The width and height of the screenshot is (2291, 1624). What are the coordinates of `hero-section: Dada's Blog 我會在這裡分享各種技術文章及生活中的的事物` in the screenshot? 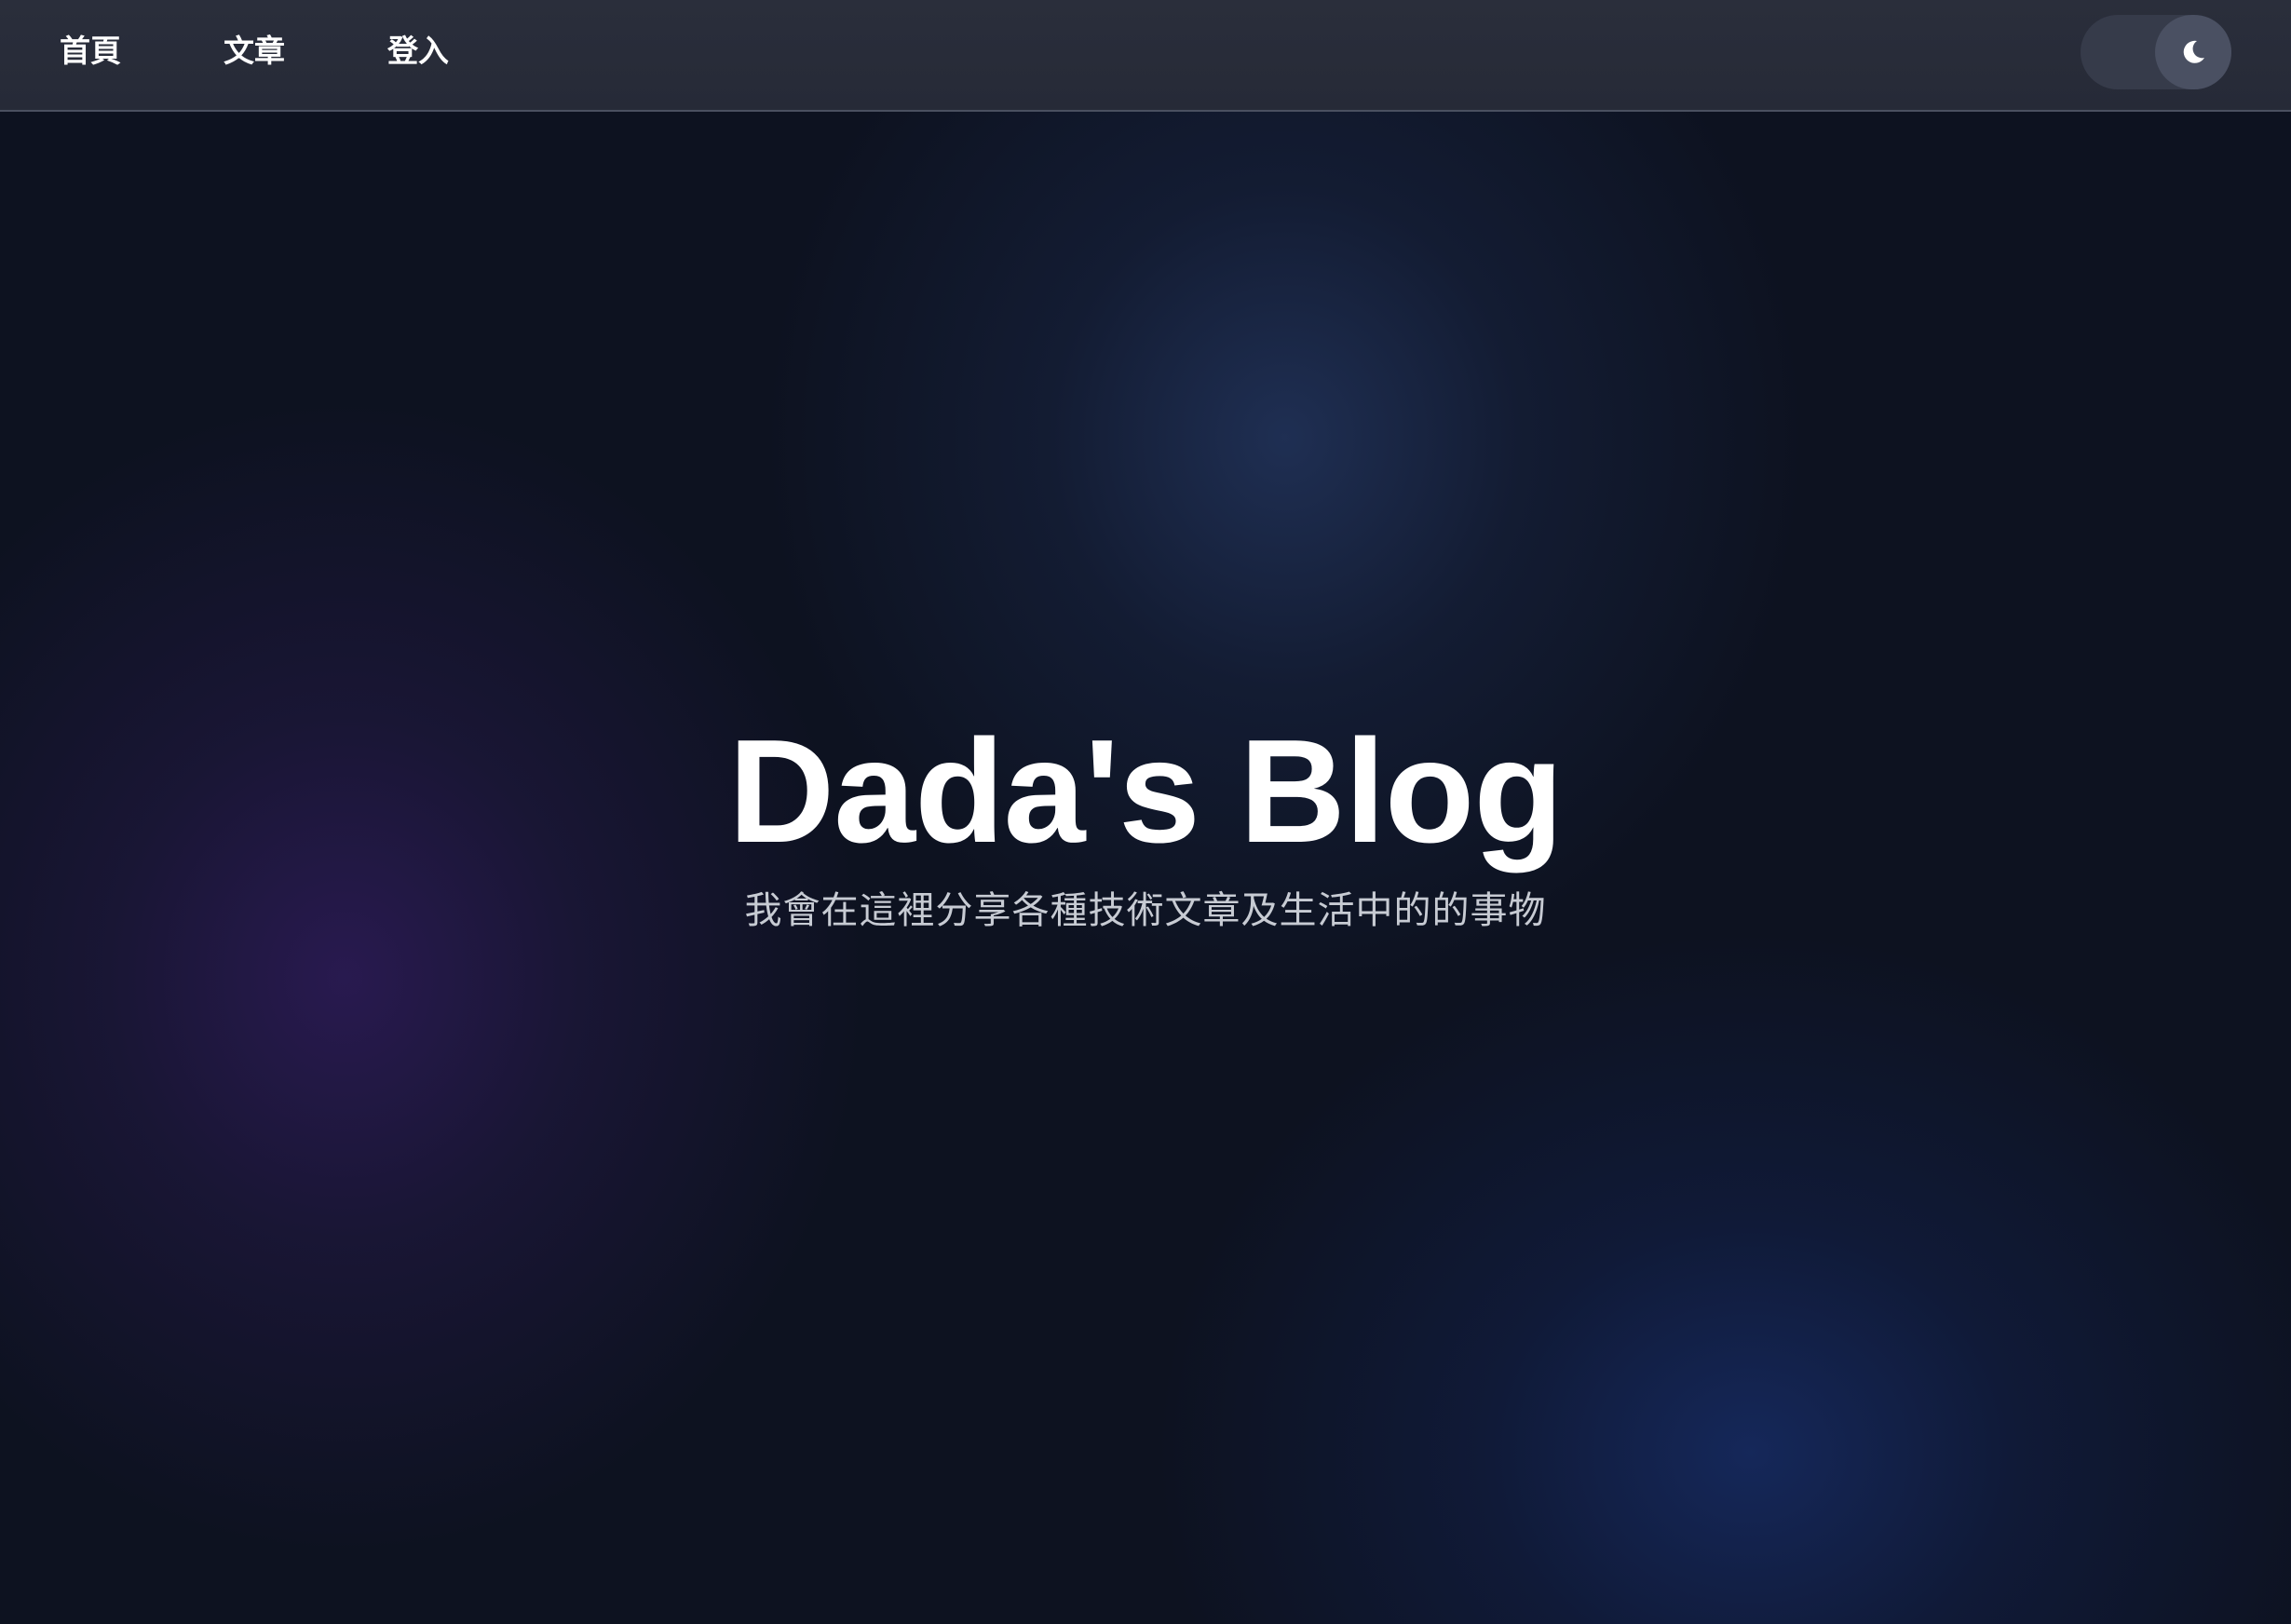 It's located at (1145, 822).